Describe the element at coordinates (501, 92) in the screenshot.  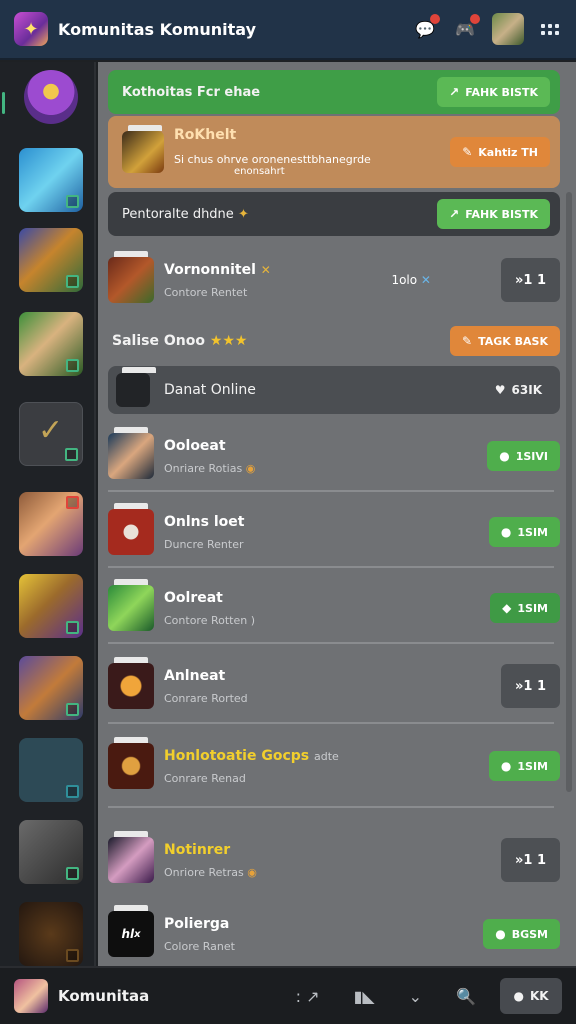
I see `green-banner-button-label: FAHK BISTK` at that location.